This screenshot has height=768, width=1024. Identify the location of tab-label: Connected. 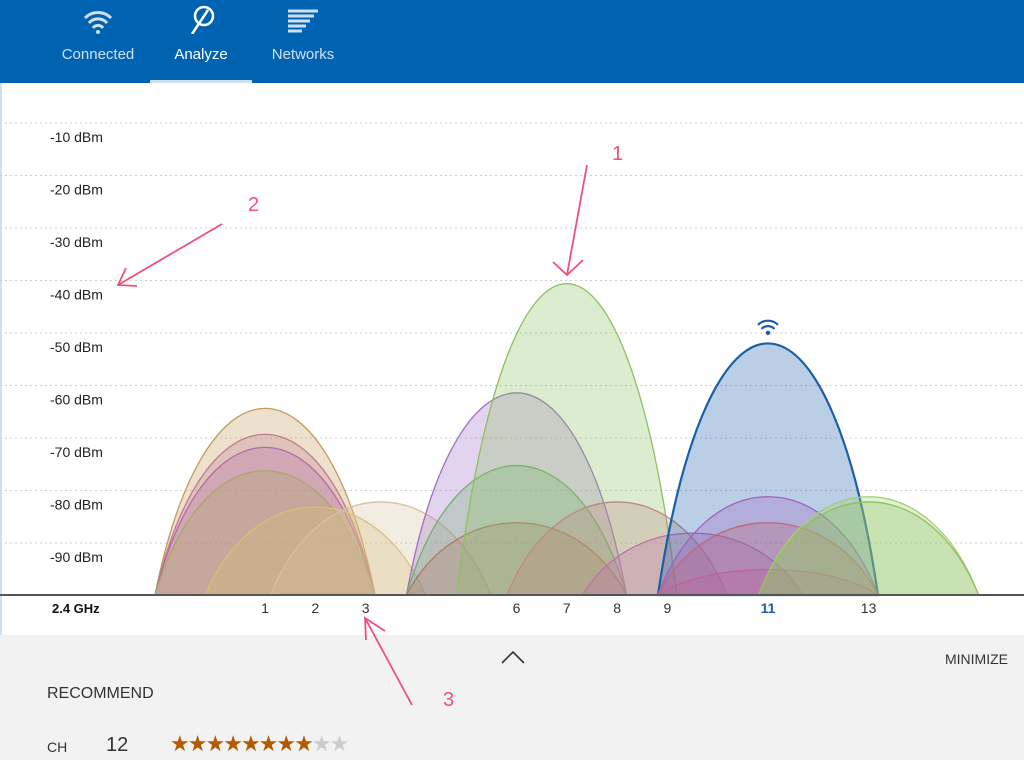
(98, 54).